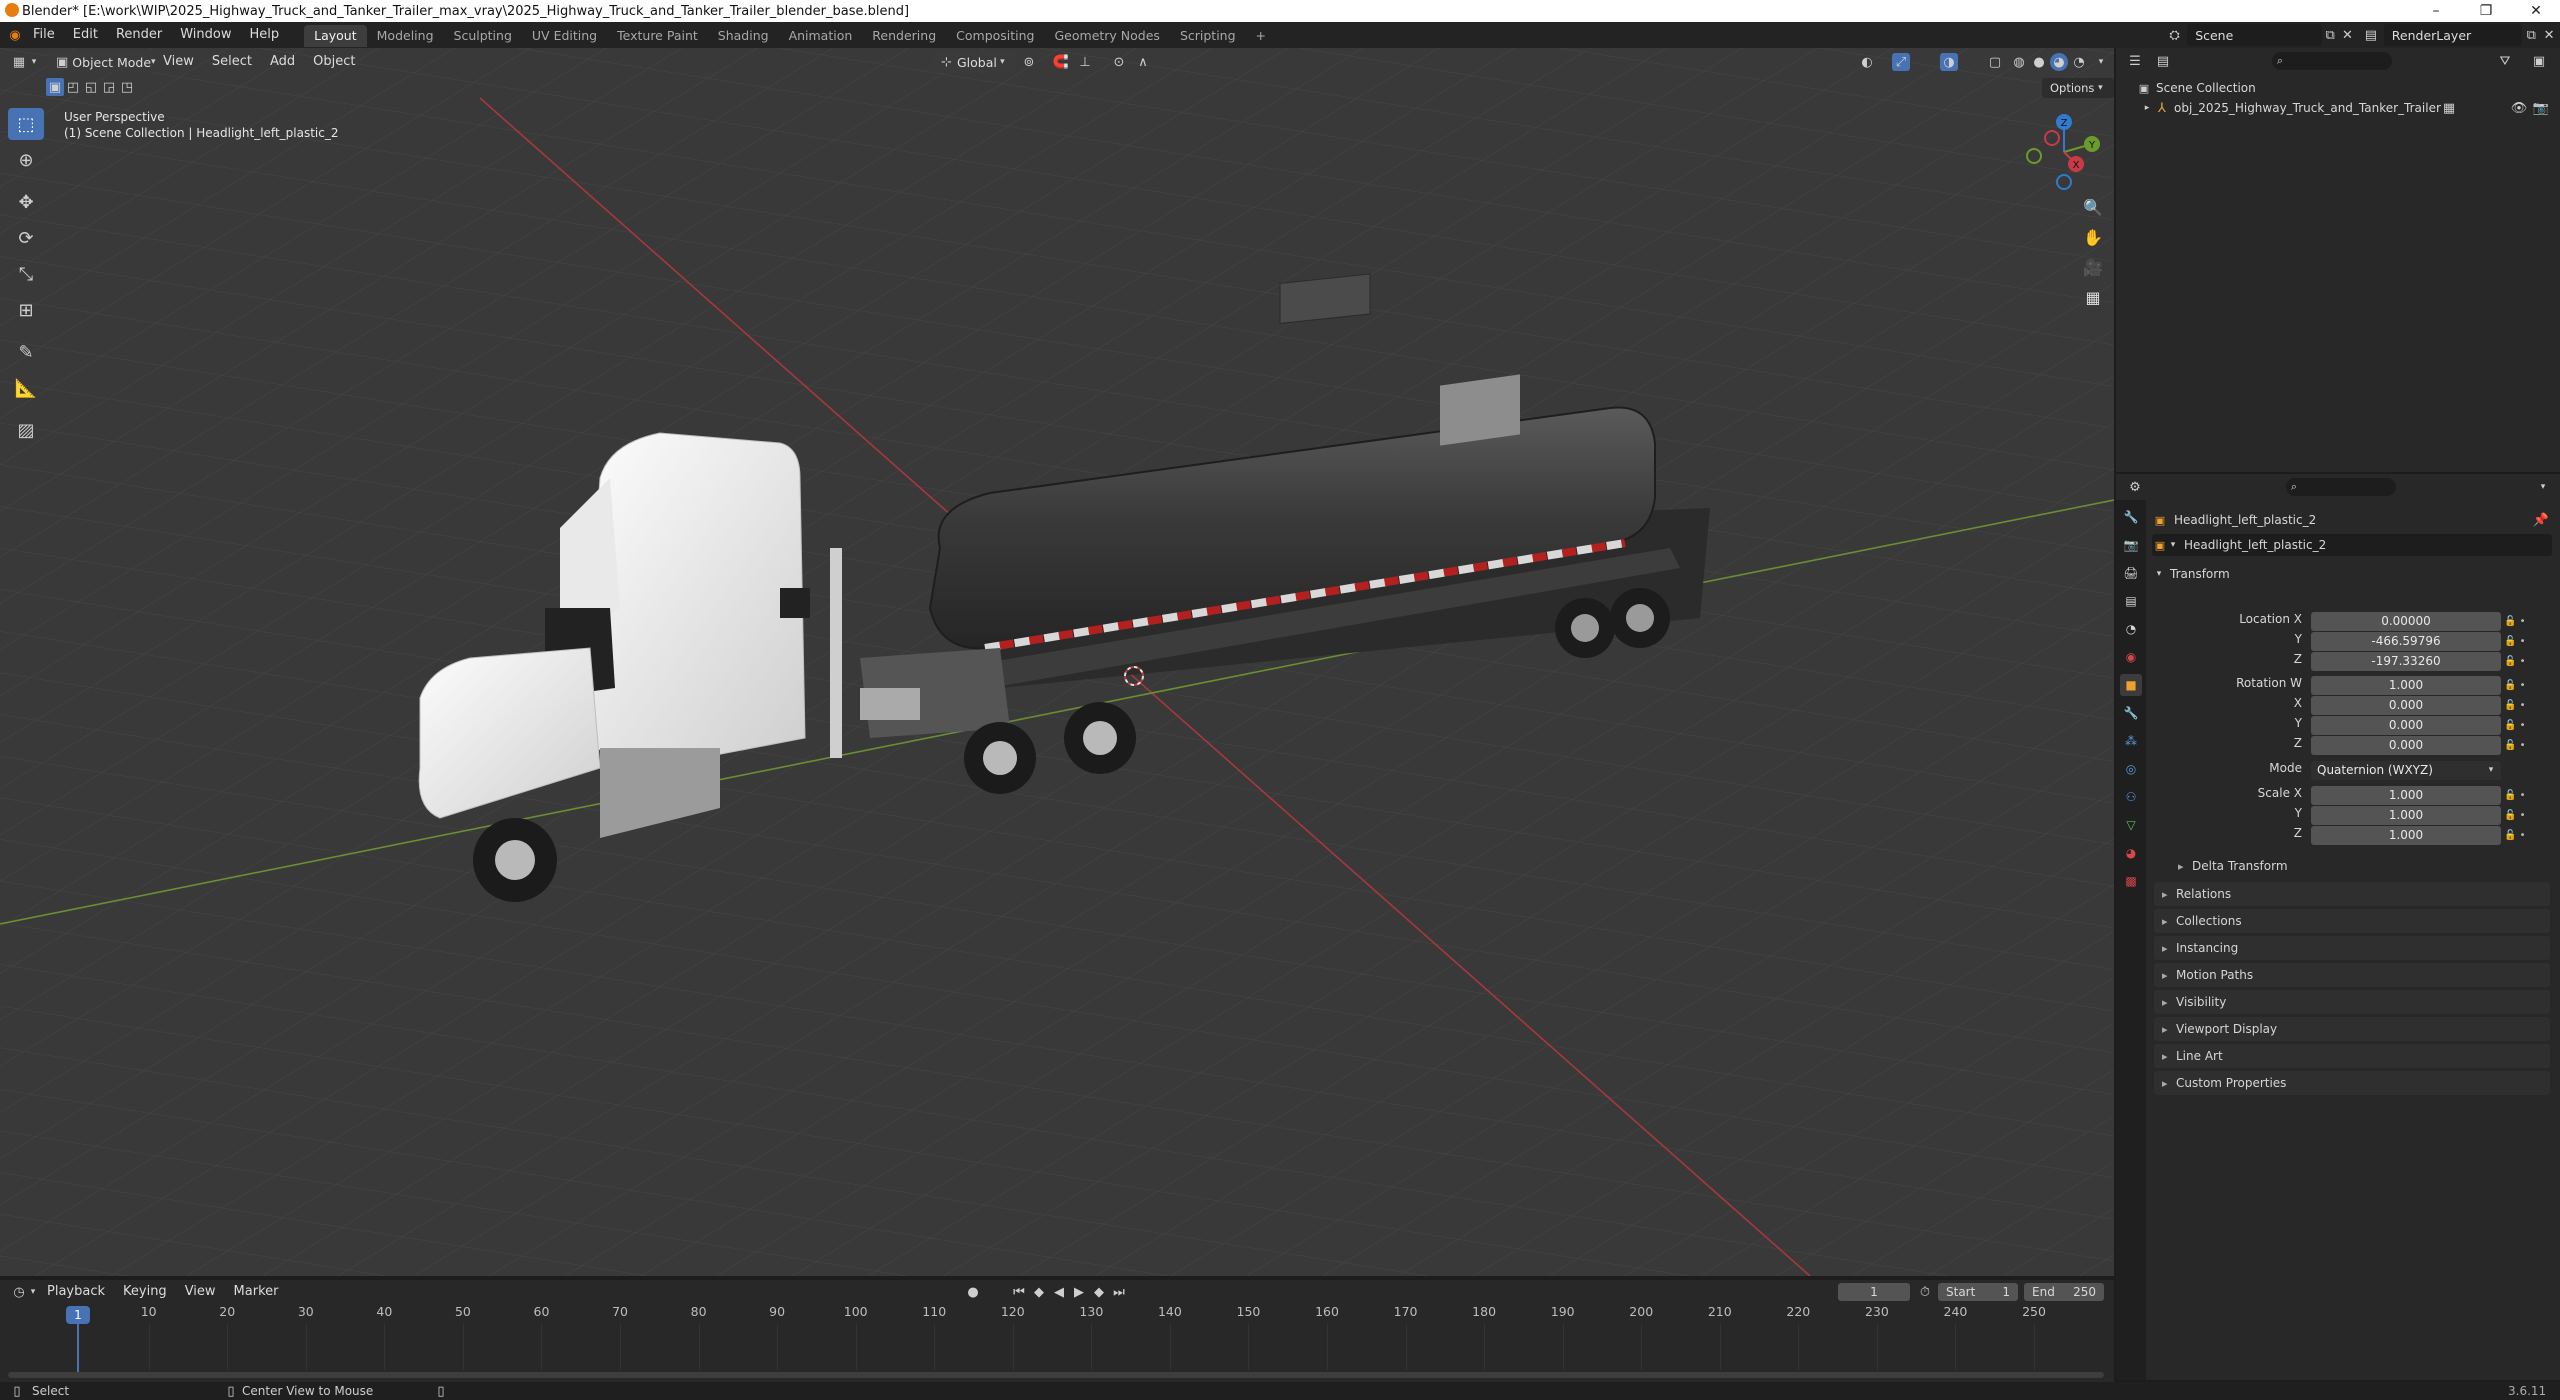 This screenshot has width=2560, height=1400. What do you see at coordinates (26, 124) in the screenshot?
I see `select-box-tool: ⬚` at bounding box center [26, 124].